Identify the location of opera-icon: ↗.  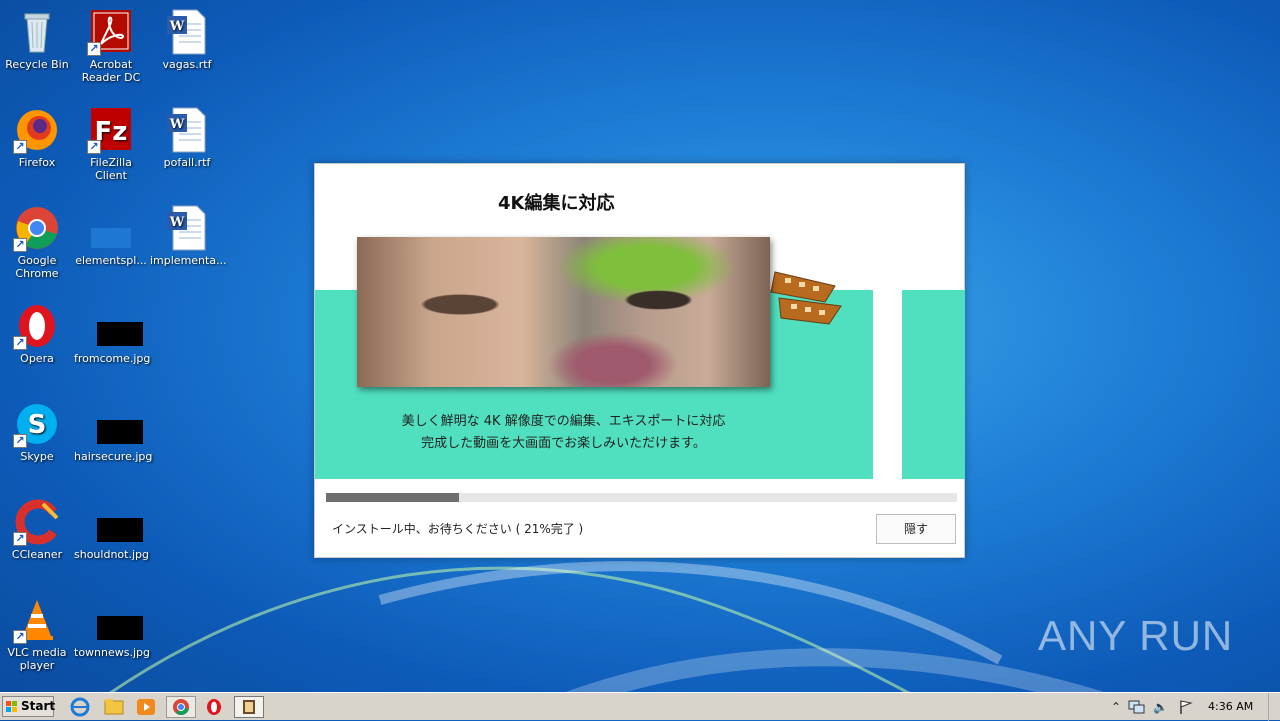
(37, 326).